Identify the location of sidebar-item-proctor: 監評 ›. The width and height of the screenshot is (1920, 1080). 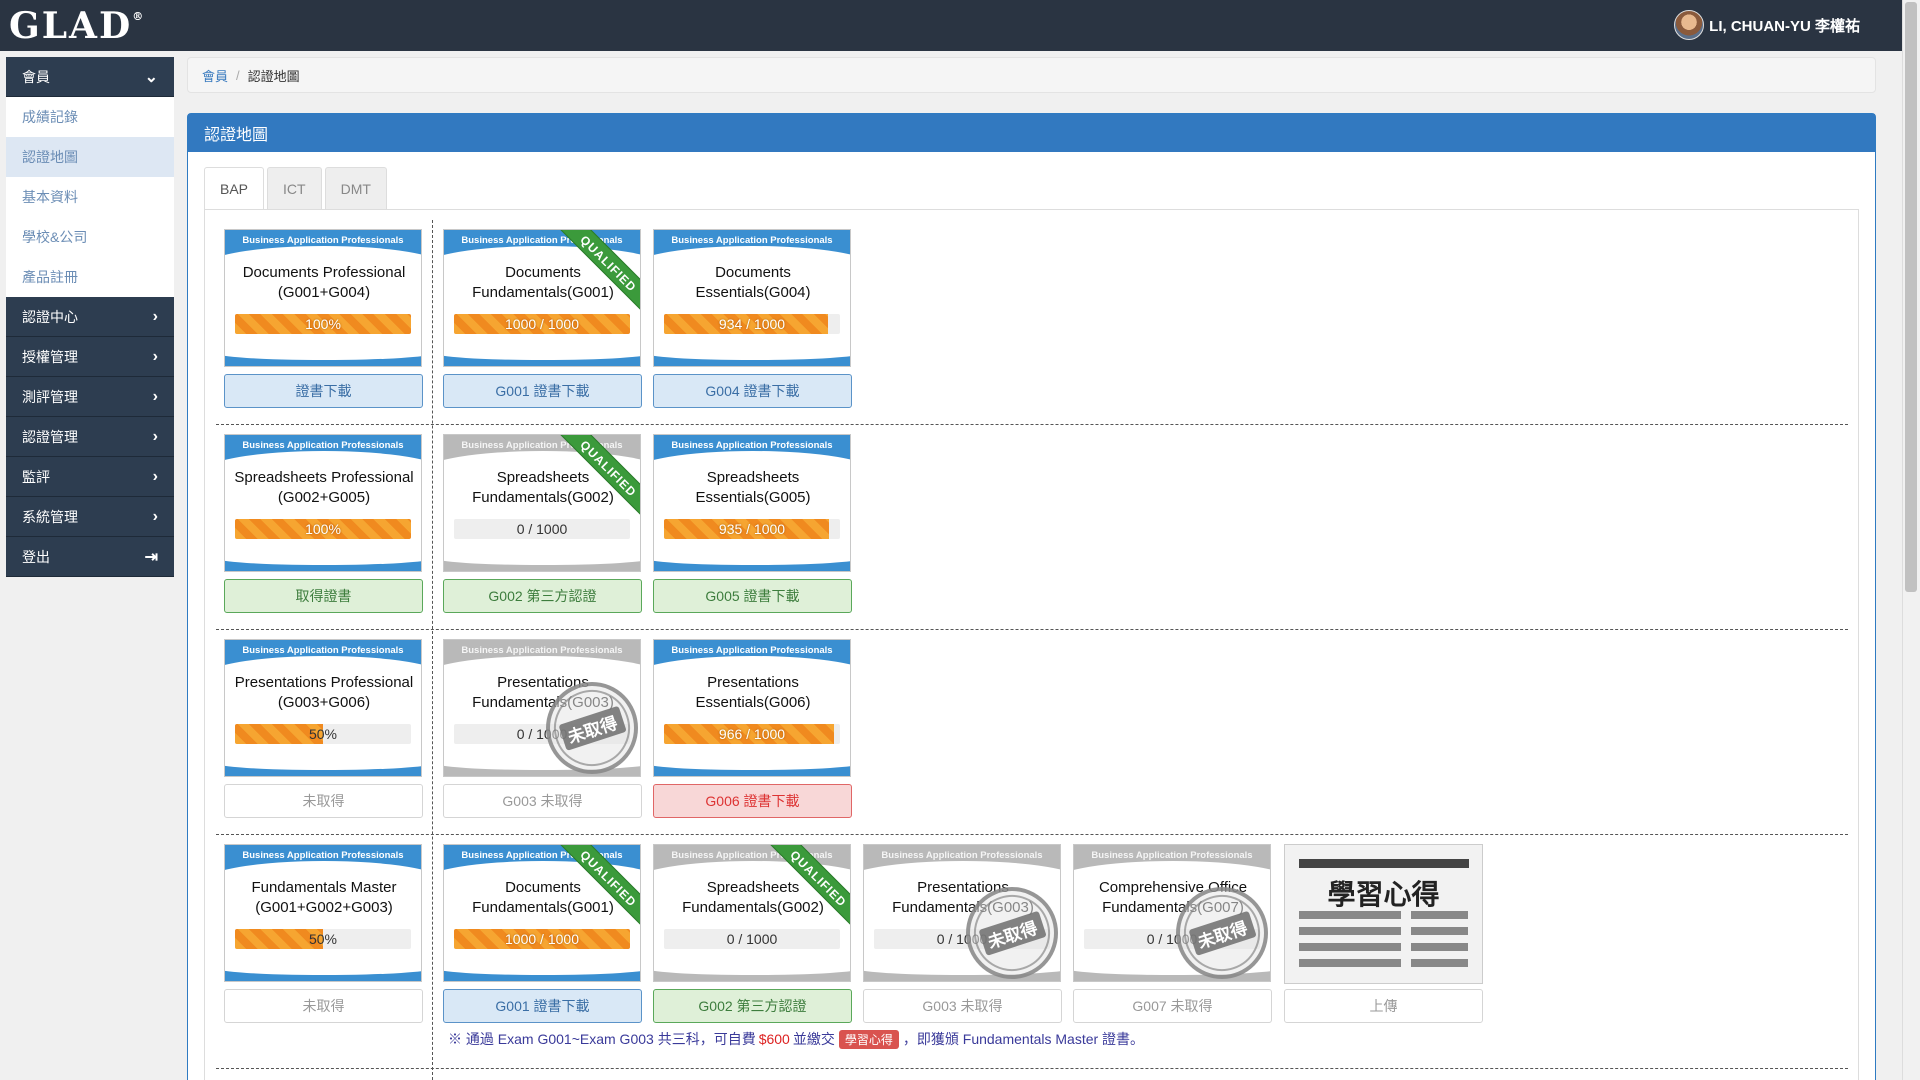
(90, 477).